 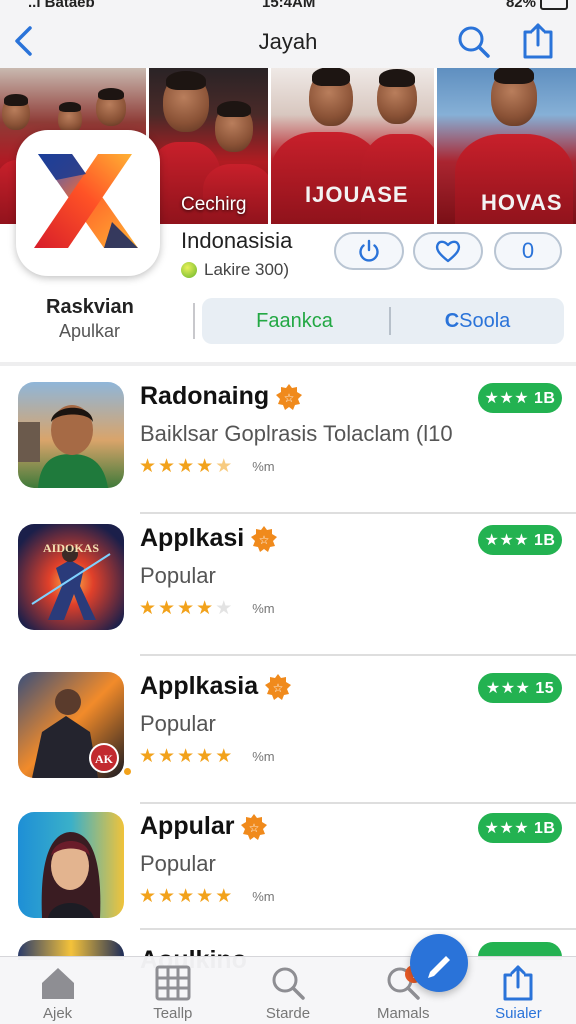 What do you see at coordinates (452, 321) in the screenshot?
I see `refresh-c-icon: C` at bounding box center [452, 321].